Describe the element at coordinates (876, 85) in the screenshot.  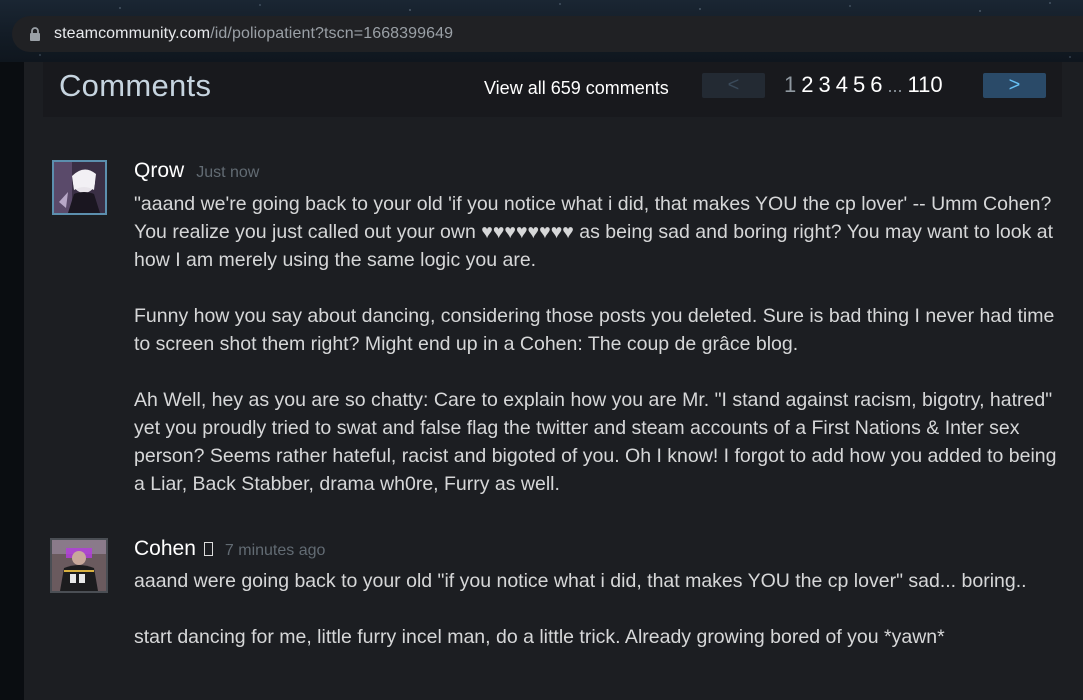
I see `page-link-6: 6` at that location.